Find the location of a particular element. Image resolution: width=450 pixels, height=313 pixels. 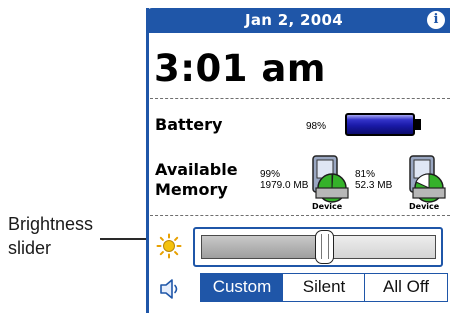

battery-label: Battery is located at coordinates (189, 124).